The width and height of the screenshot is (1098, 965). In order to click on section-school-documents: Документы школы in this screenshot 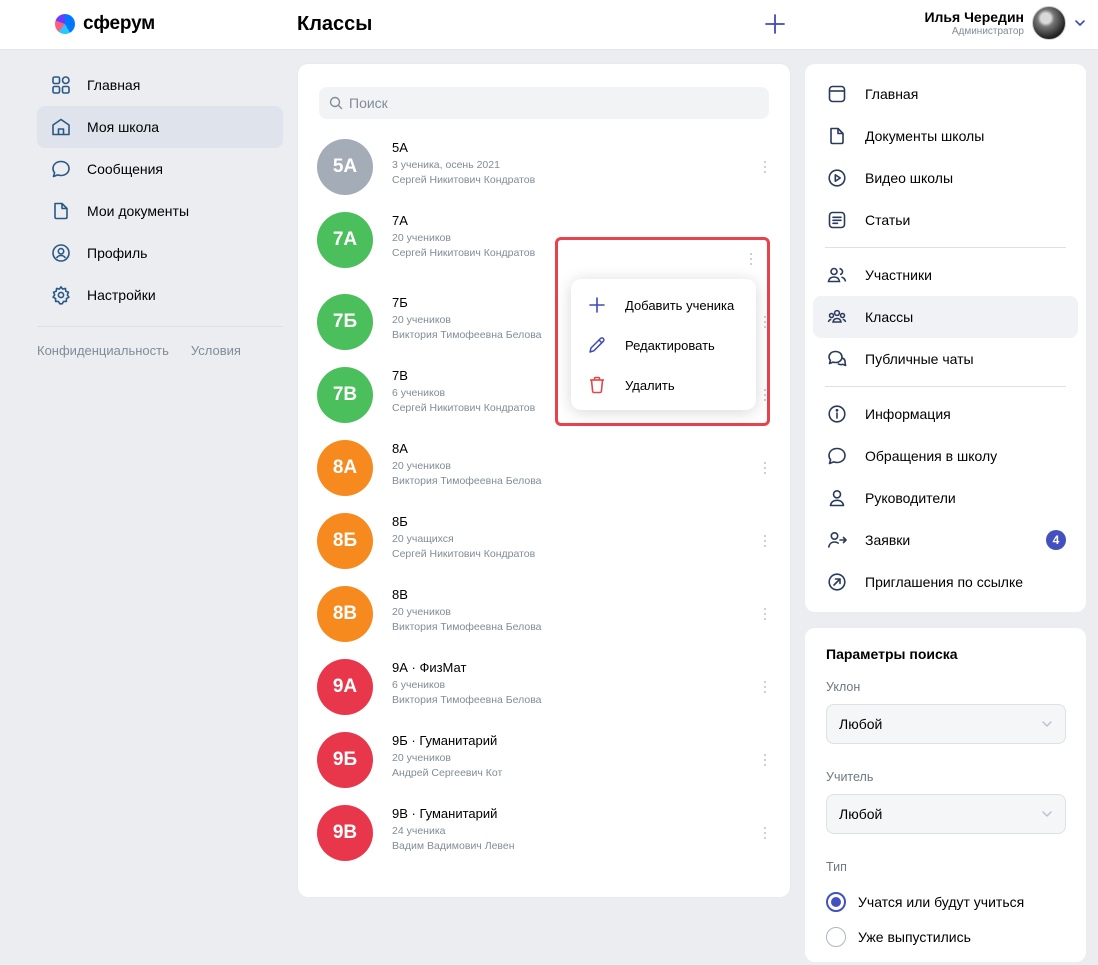, I will do `click(945, 136)`.